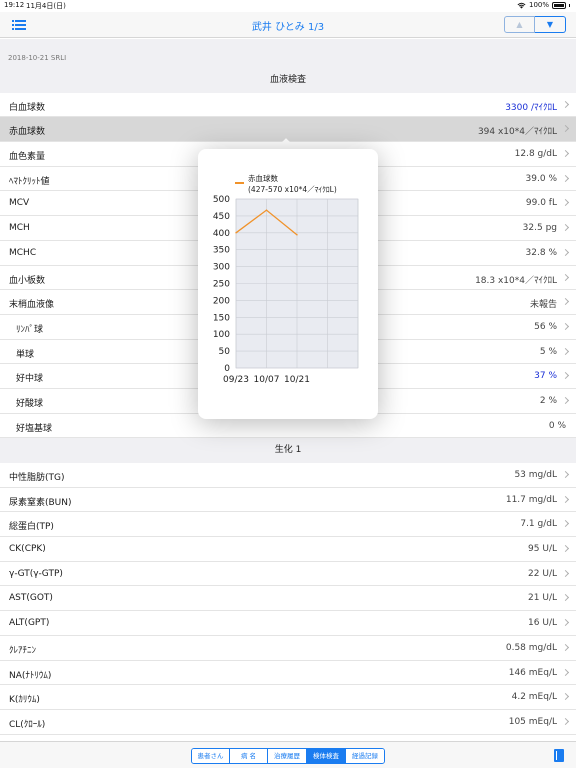 This screenshot has height=768, width=576. I want to click on battery-icon, so click(559, 5).